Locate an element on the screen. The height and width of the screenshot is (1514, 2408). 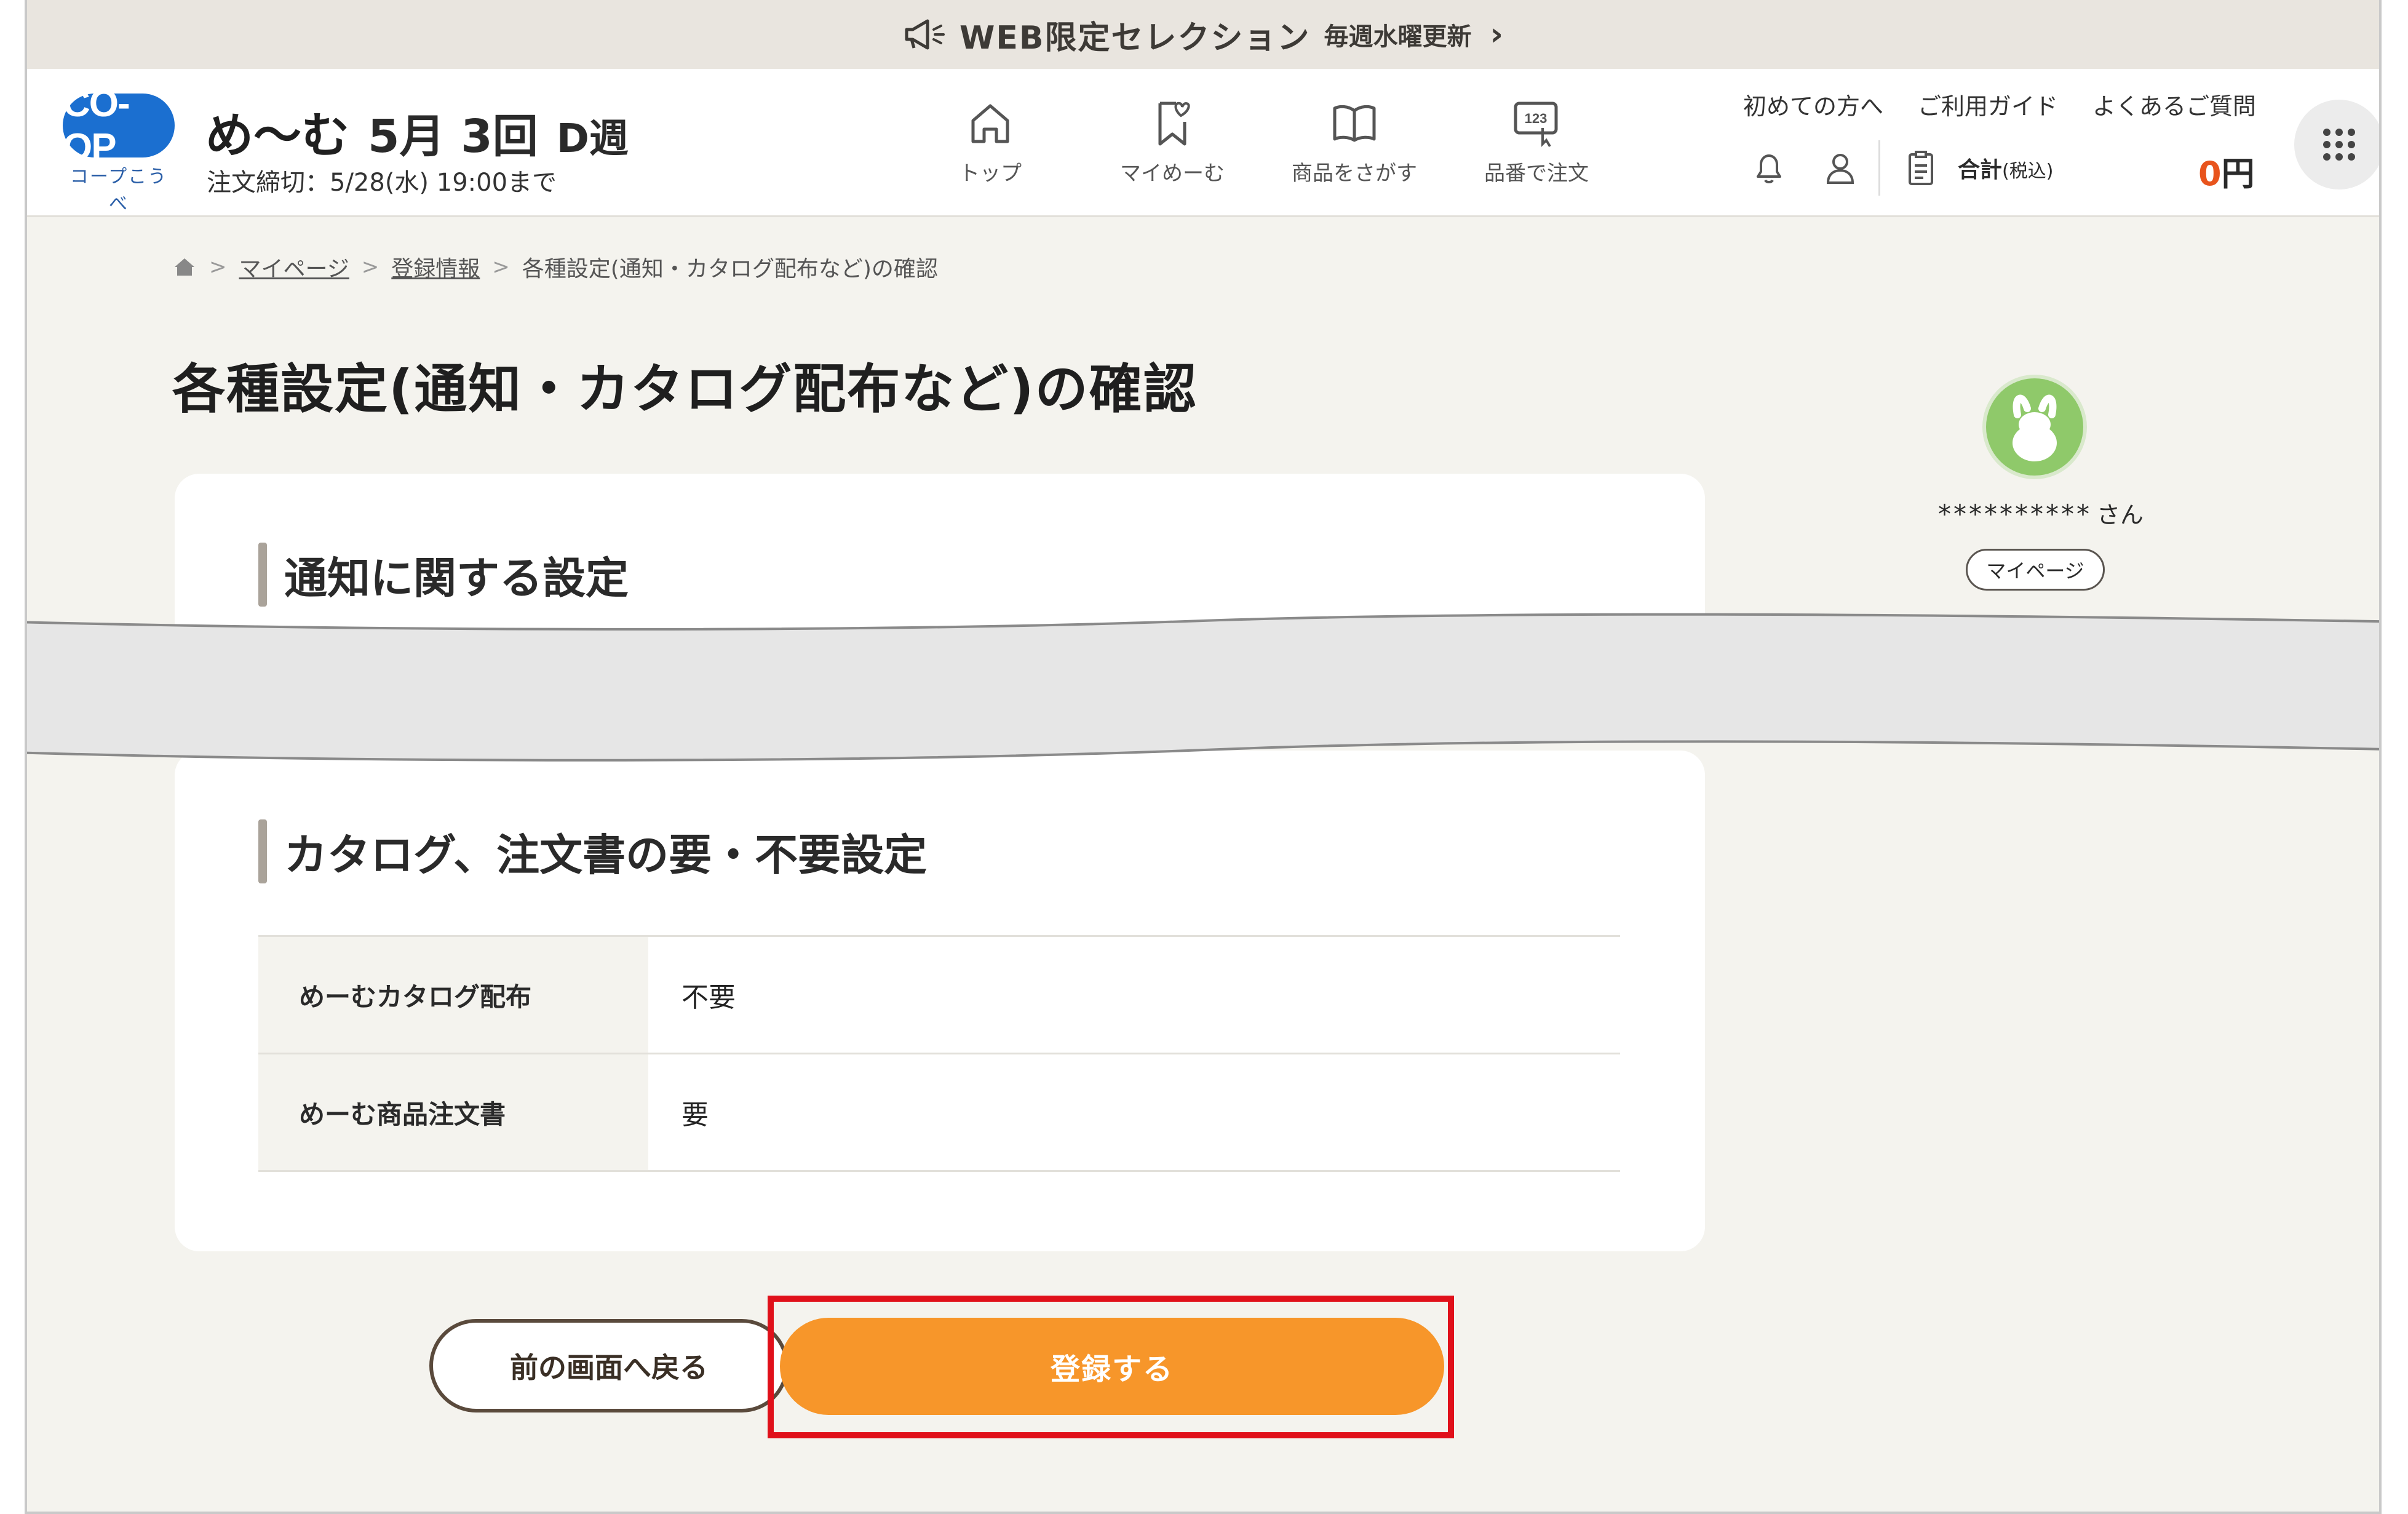
table-row: めーむ商品注文書 要 is located at coordinates (939, 1112).